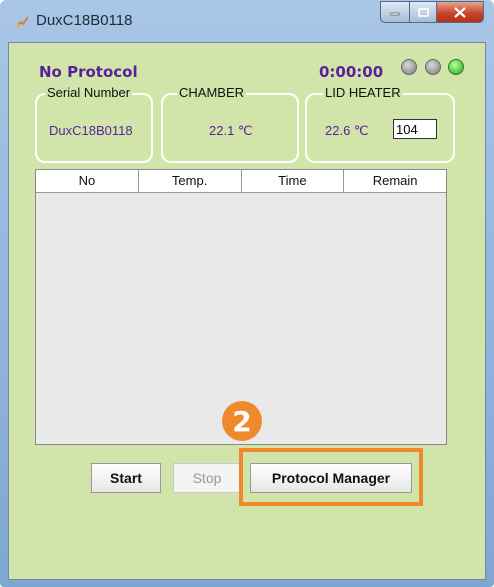 This screenshot has height=587, width=494. Describe the element at coordinates (207, 478) in the screenshot. I see `stop-button: Stop` at that location.